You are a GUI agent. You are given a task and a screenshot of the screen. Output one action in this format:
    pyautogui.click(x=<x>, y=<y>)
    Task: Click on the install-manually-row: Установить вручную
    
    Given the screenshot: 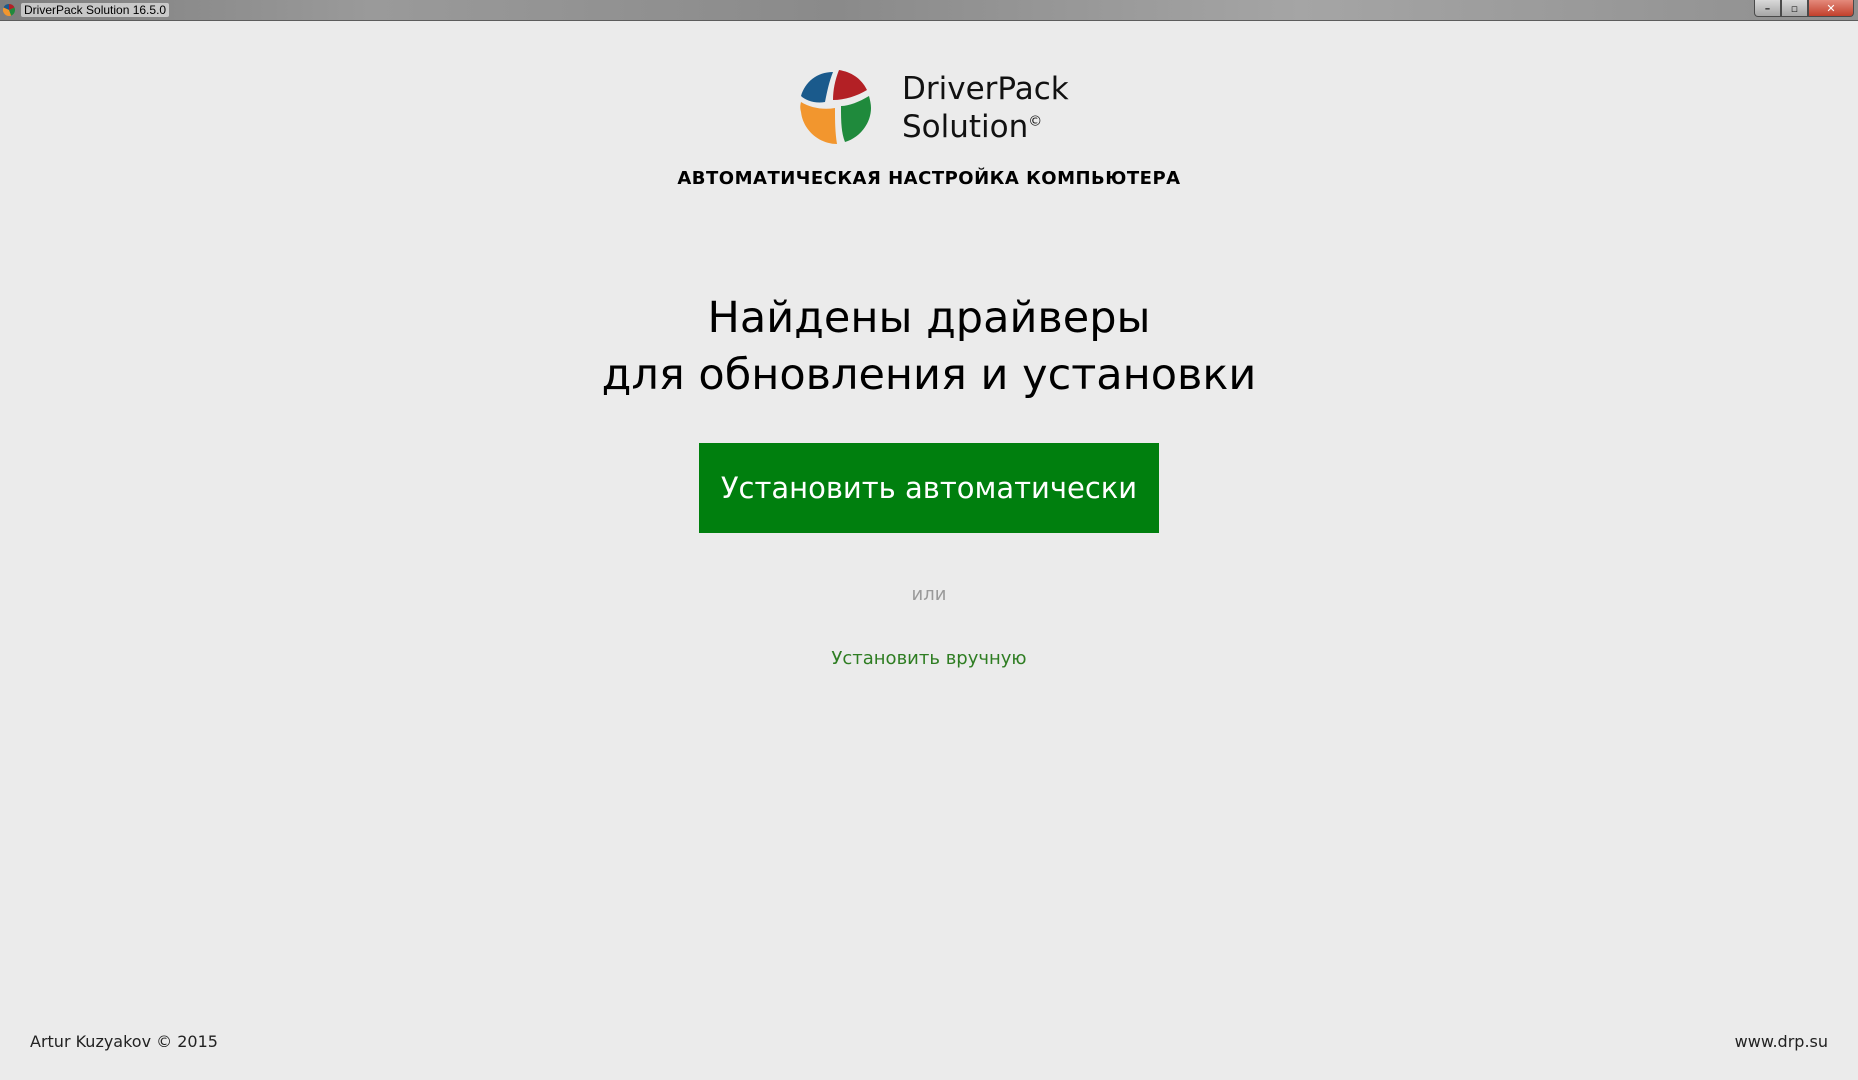 What is the action you would take?
    pyautogui.click(x=929, y=658)
    